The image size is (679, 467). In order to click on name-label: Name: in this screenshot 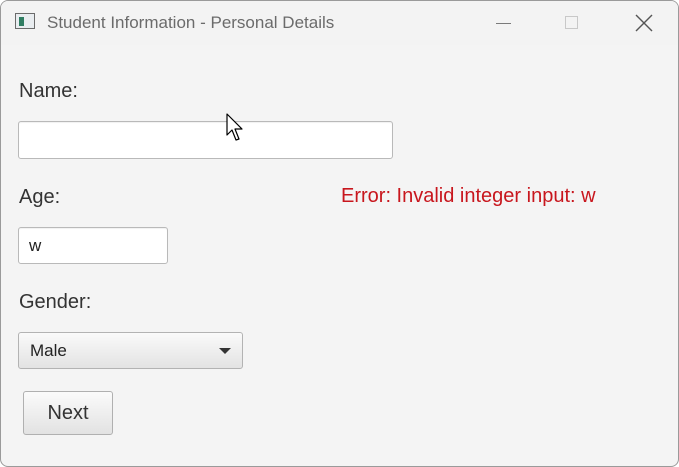, I will do `click(48, 91)`.